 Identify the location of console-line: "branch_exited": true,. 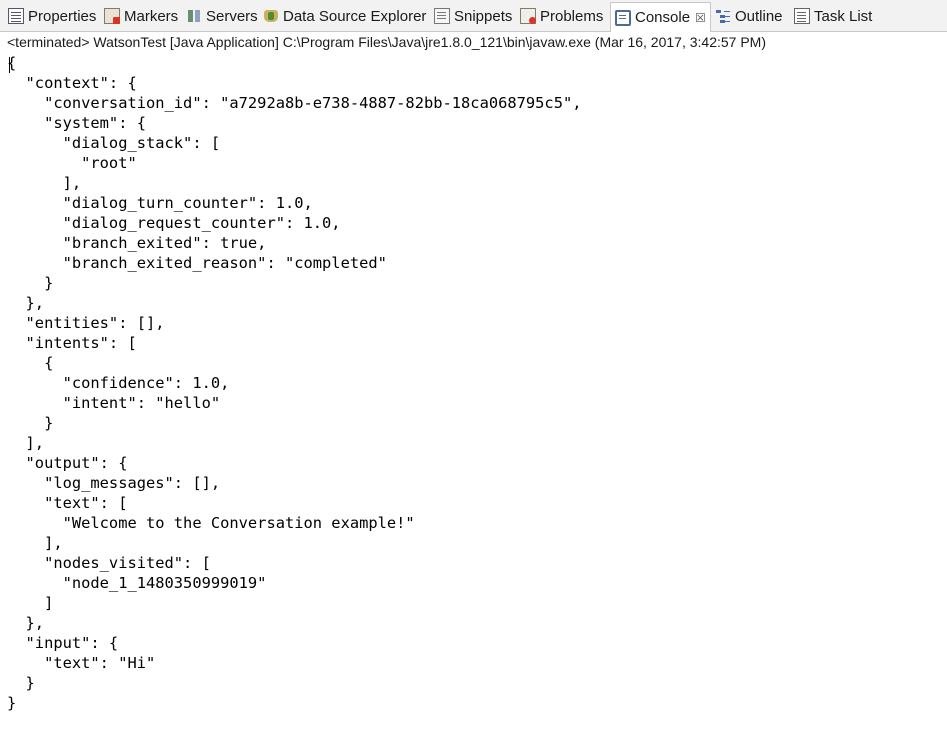
(137, 243).